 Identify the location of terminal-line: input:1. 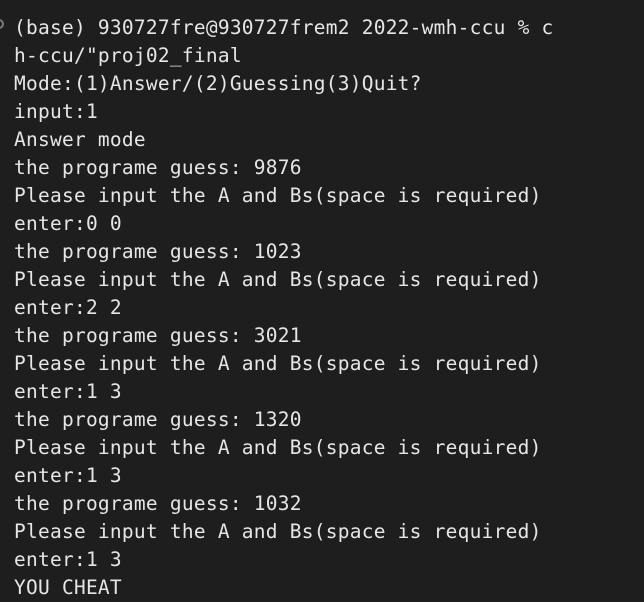
(56, 111).